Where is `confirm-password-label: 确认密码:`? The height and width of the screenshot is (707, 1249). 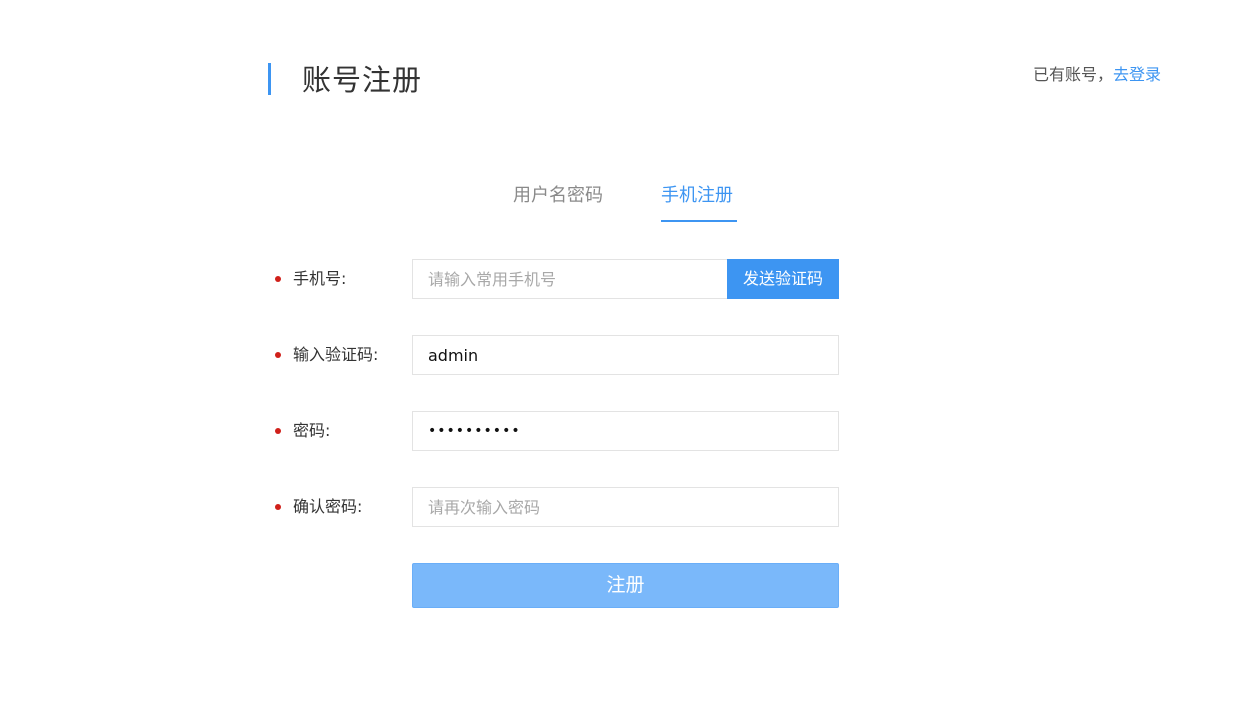 confirm-password-label: 确认密码: is located at coordinates (328, 506).